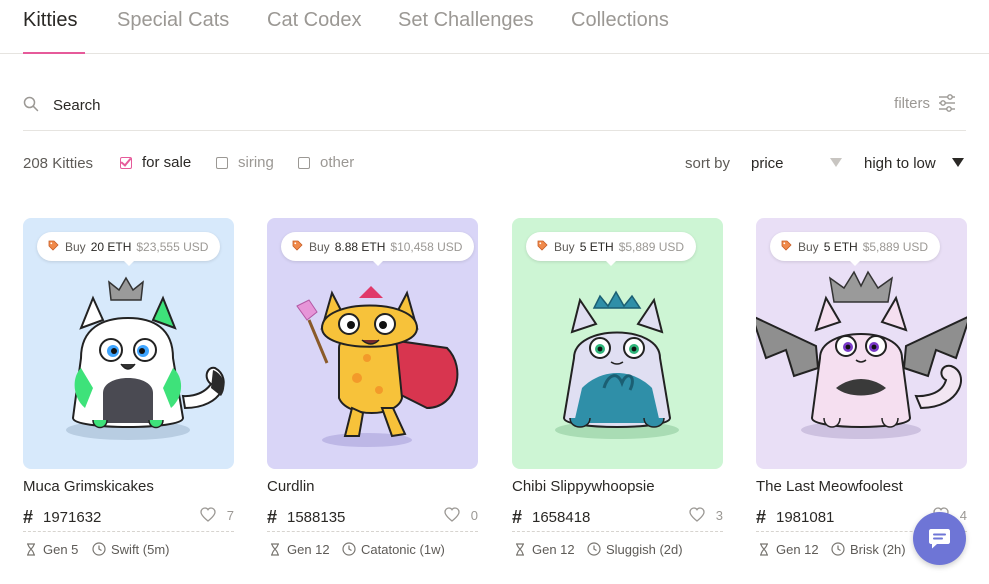 The width and height of the screenshot is (989, 584). I want to click on filter-siring-checkbox: siring, so click(245, 162).